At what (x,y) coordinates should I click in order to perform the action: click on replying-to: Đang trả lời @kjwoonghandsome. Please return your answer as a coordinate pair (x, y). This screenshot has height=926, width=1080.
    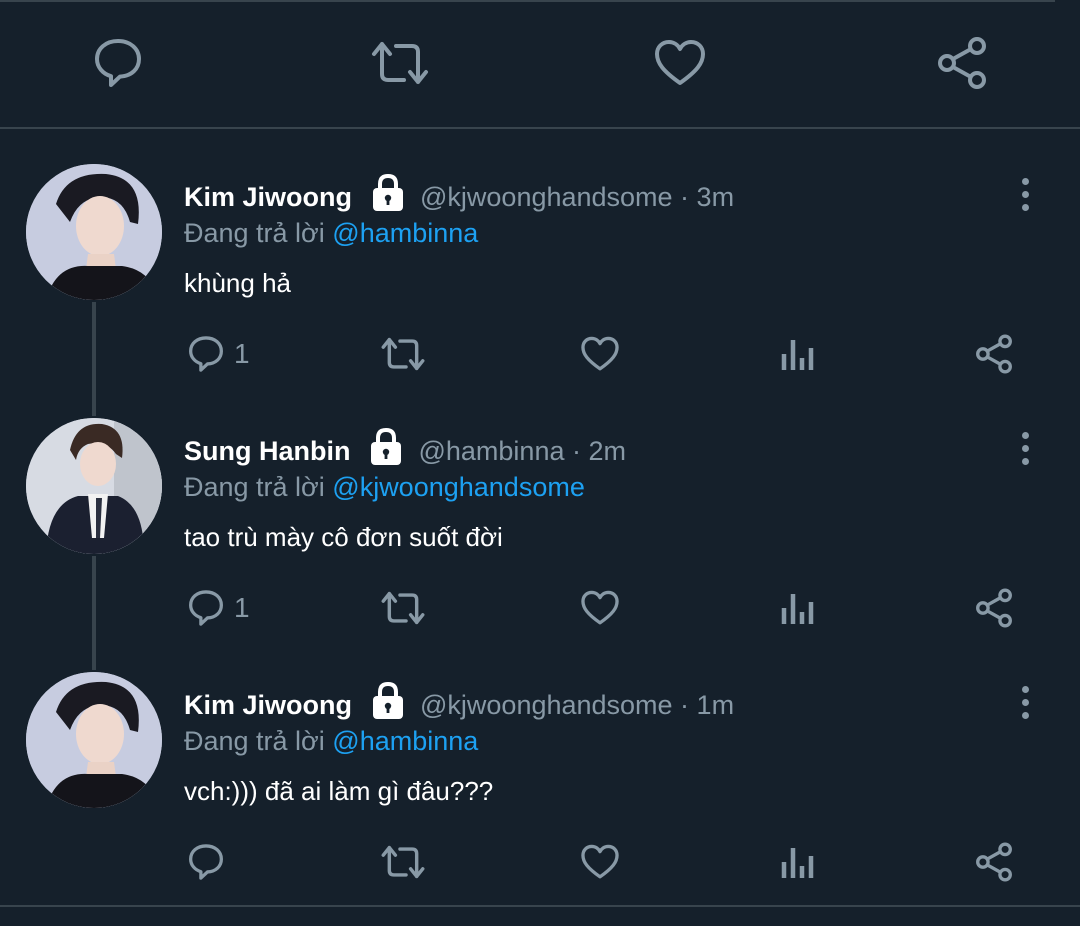
    Looking at the image, I should click on (384, 487).